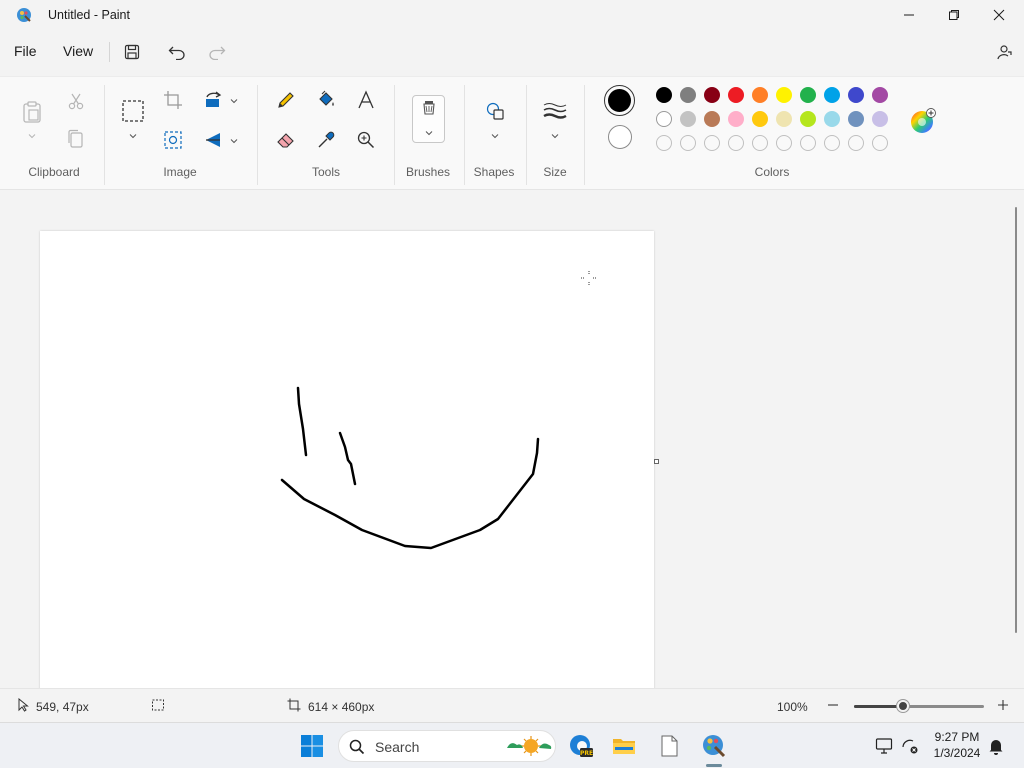 This screenshot has height=768, width=1024. Describe the element at coordinates (1004, 52) in the screenshot. I see `share-button` at that location.